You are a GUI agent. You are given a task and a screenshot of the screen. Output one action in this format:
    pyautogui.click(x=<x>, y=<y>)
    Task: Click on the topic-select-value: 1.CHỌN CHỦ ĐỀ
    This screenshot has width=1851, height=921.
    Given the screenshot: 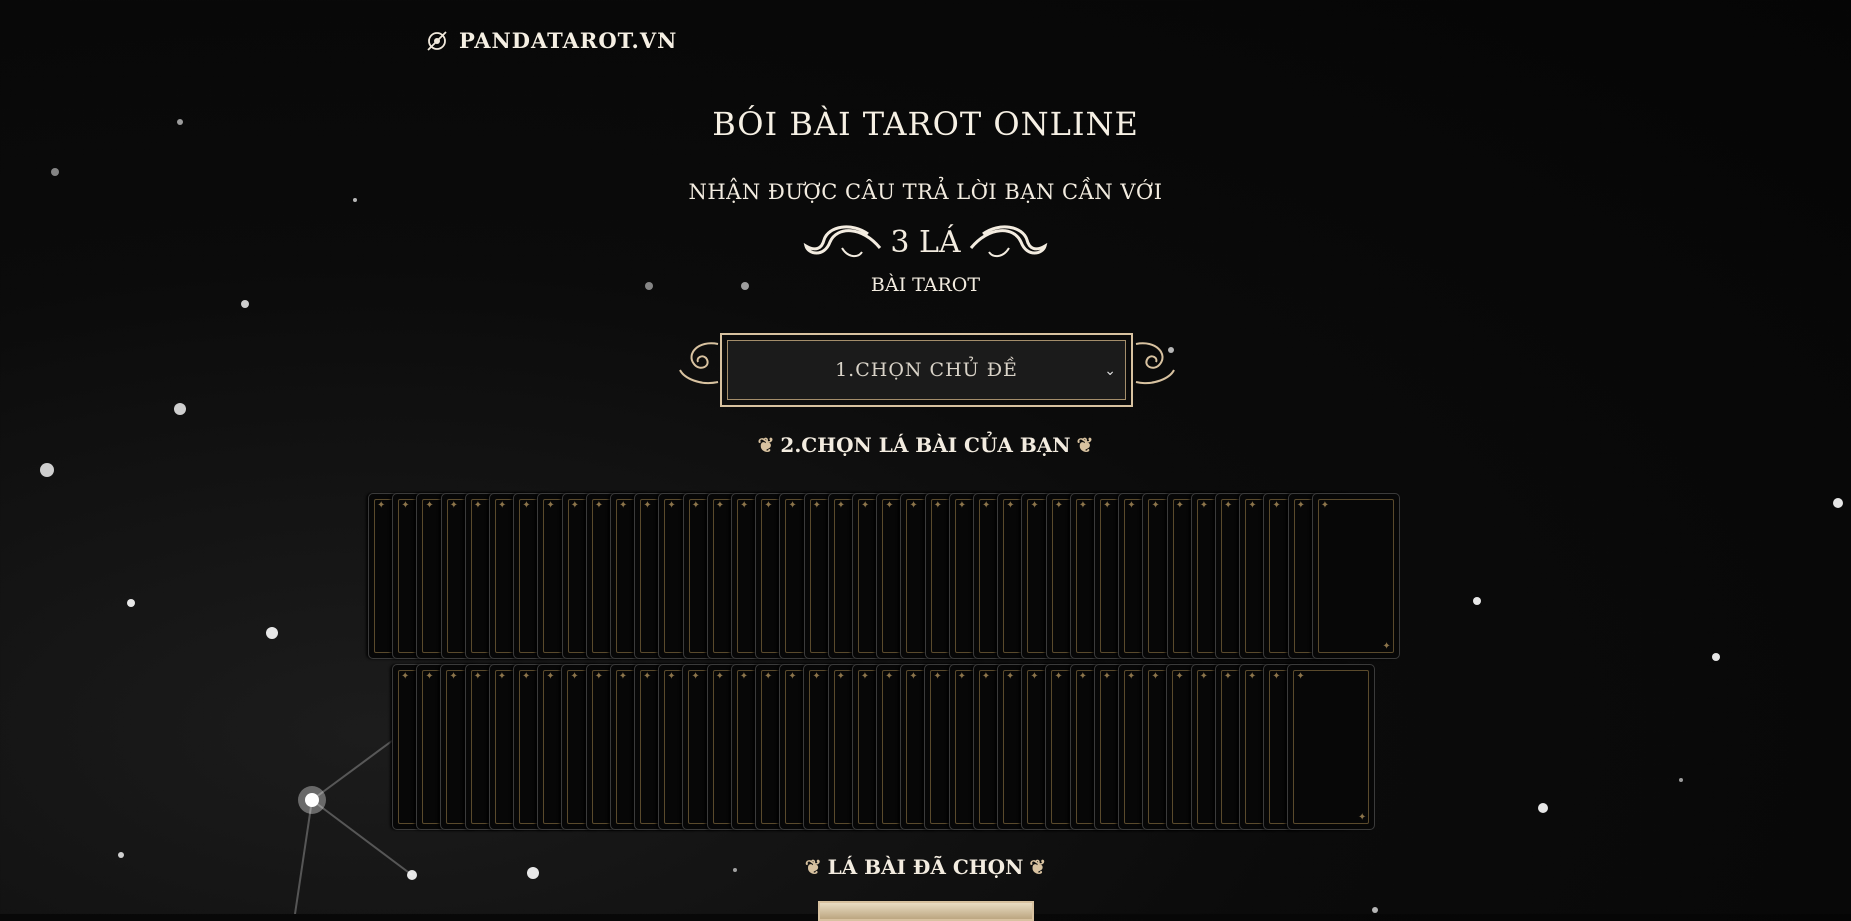 What is the action you would take?
    pyautogui.click(x=926, y=370)
    